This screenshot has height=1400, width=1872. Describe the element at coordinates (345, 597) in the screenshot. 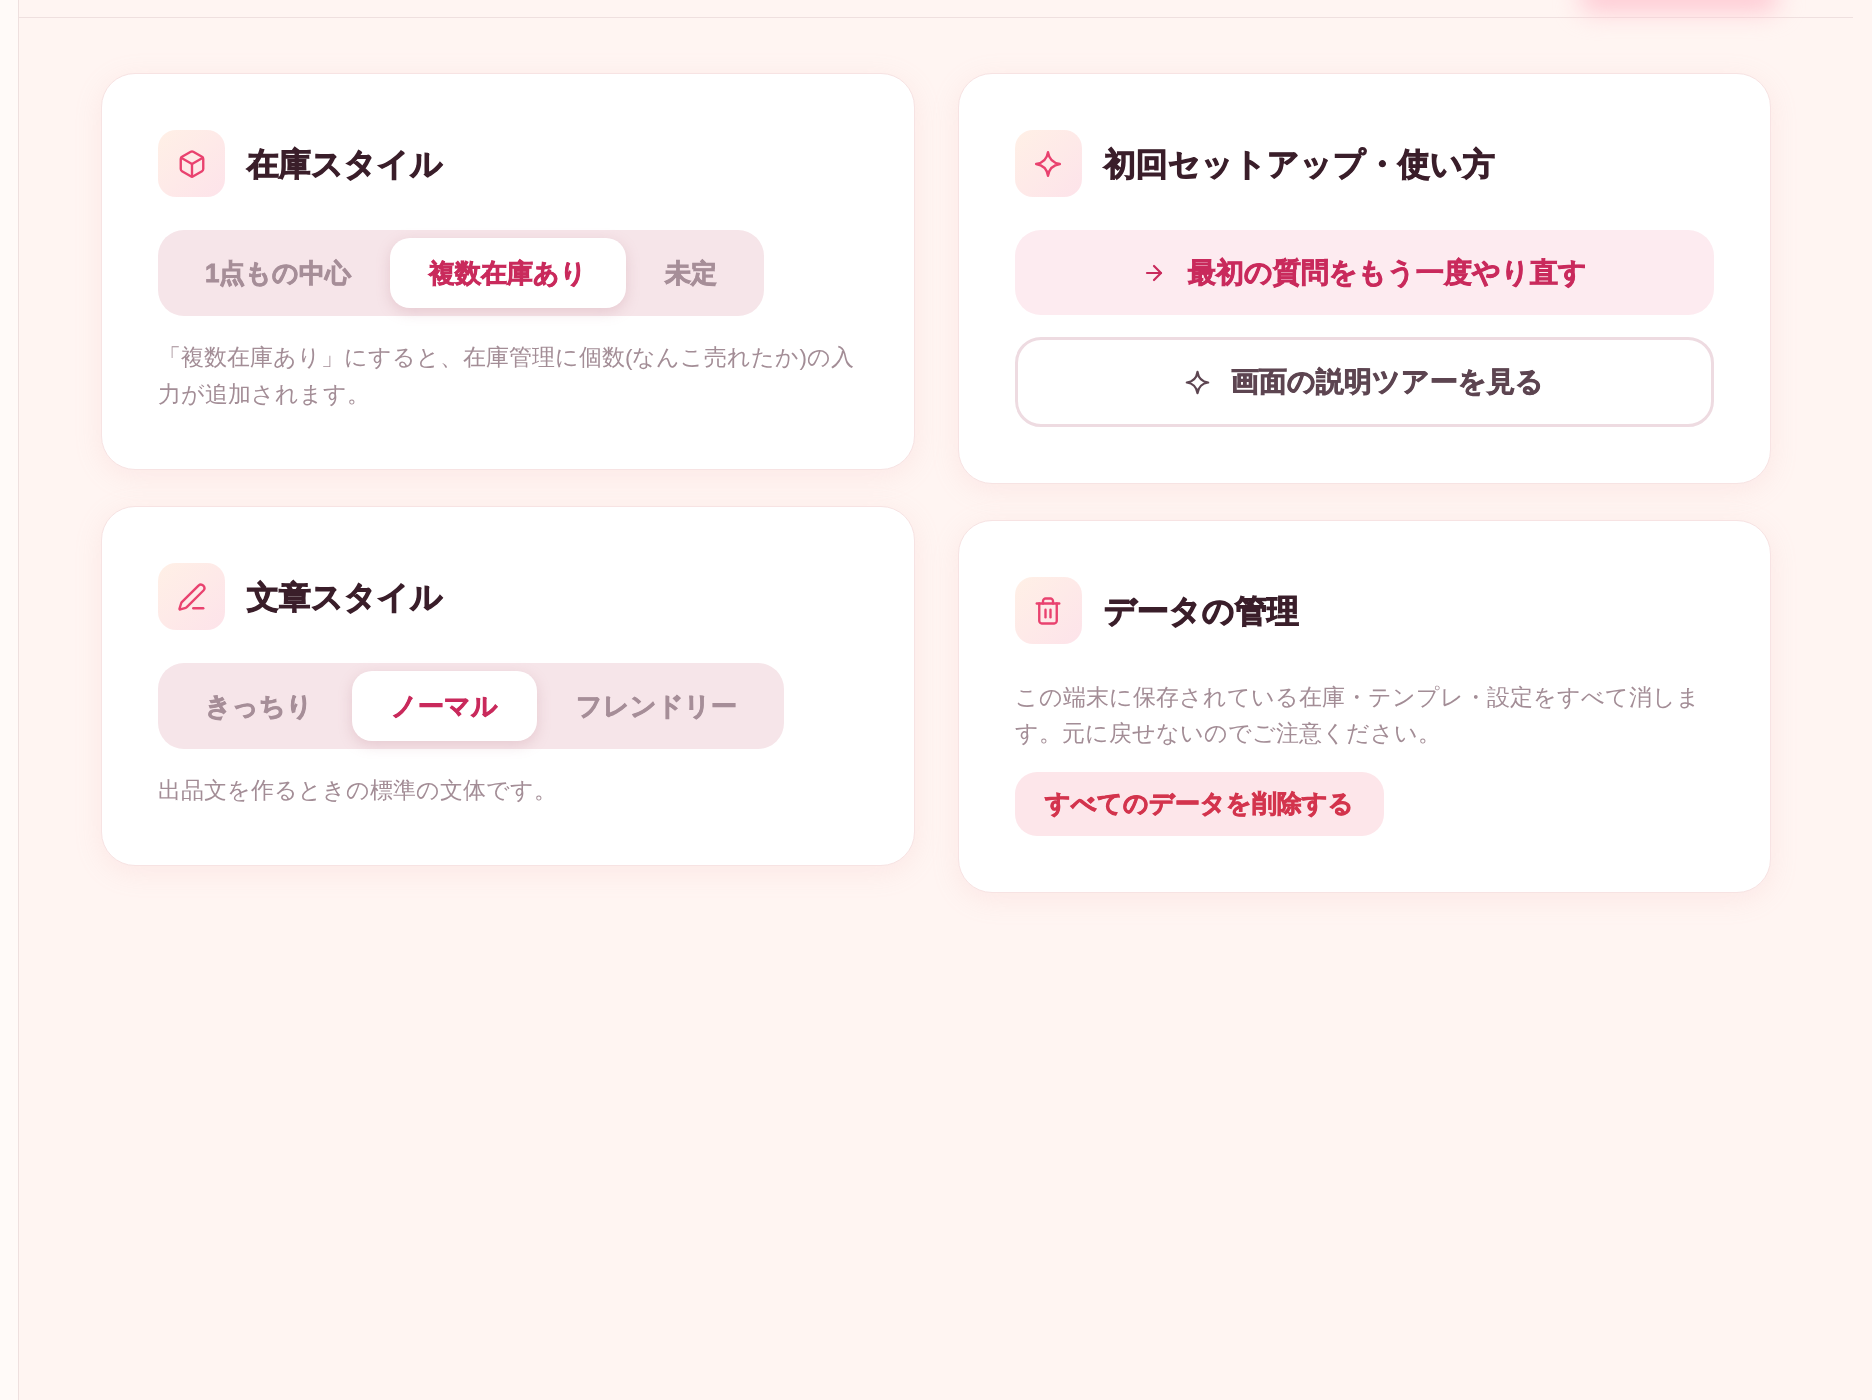

I see `card-title: 文章スタイル` at that location.